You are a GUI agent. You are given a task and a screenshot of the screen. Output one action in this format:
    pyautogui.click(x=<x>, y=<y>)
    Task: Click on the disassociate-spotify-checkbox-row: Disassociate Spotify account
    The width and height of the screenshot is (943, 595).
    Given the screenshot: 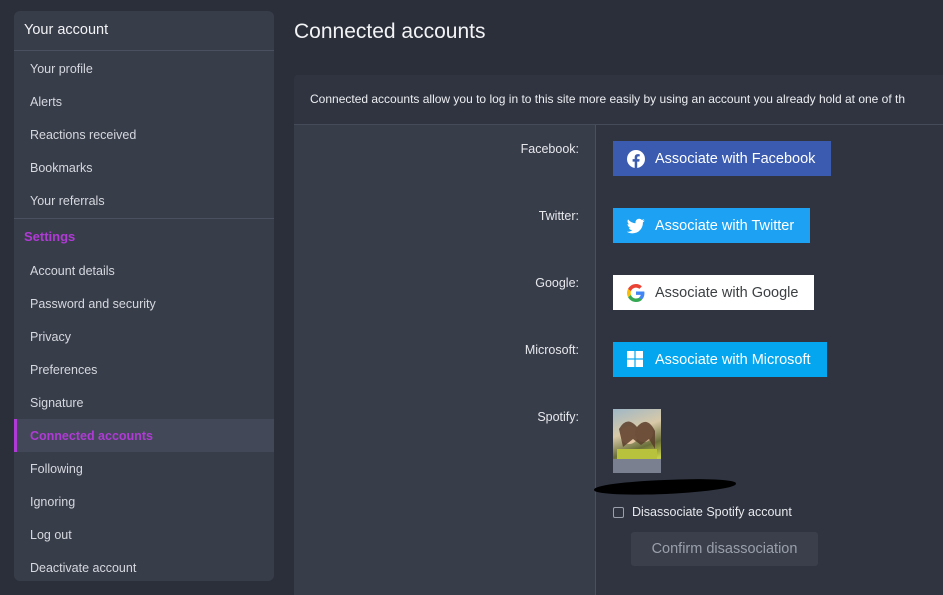 What is the action you would take?
    pyautogui.click(x=702, y=512)
    